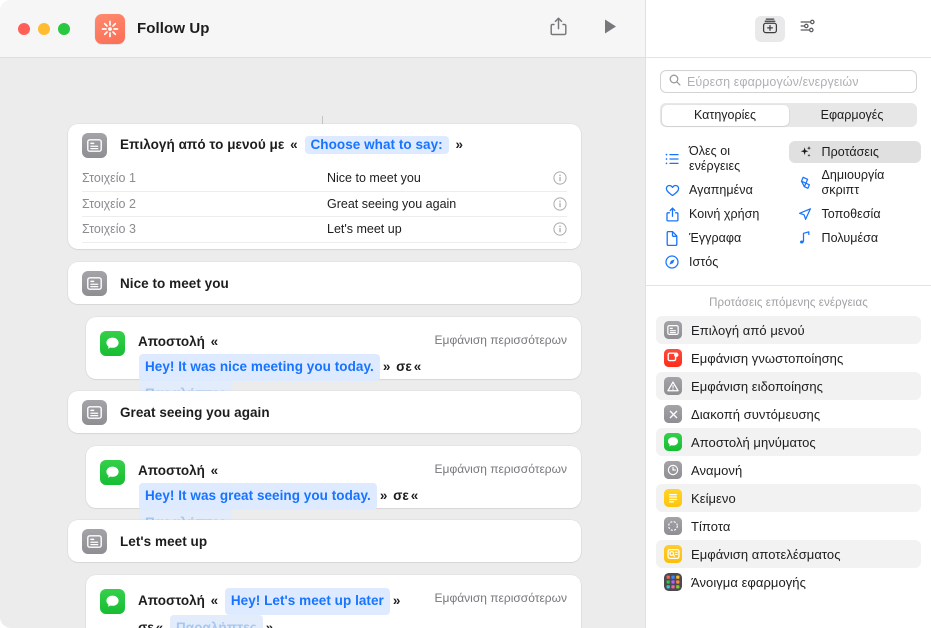  Describe the element at coordinates (324, 283) in the screenshot. I see `action-card-menu-item-1: Nice to meet you` at that location.